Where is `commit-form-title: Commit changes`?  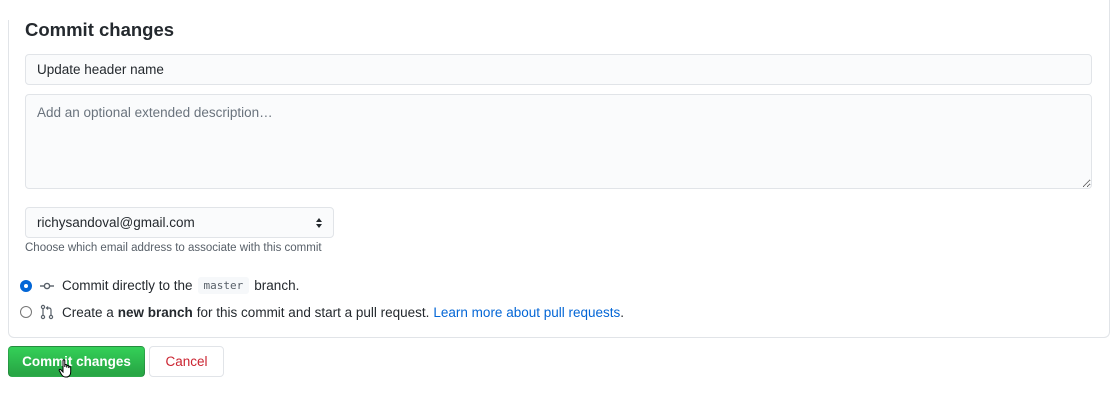
commit-form-title: Commit changes is located at coordinates (100, 29).